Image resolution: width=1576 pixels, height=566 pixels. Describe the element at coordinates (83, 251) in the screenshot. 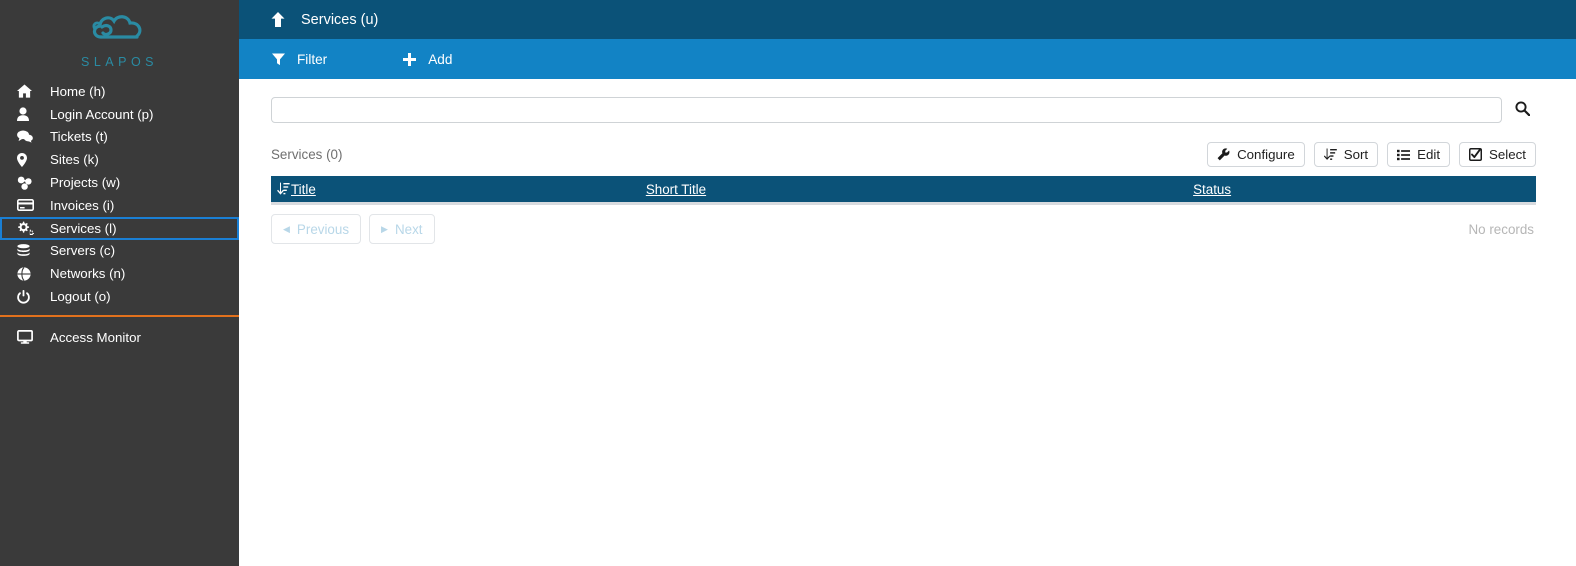

I see `sidebar-item-label: Servers (c)` at that location.